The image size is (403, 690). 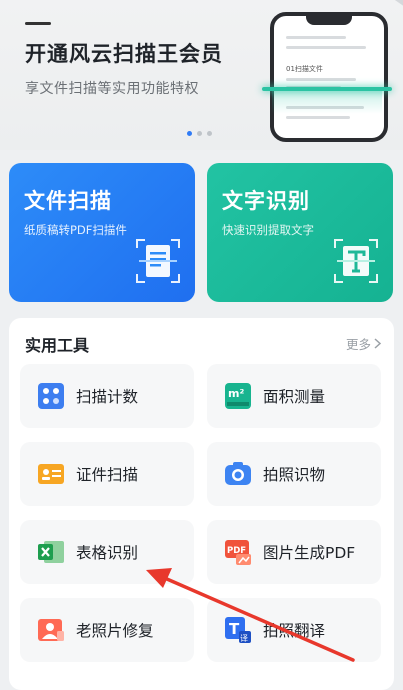 I want to click on tool-label: 图片生成PDF, so click(x=309, y=553).